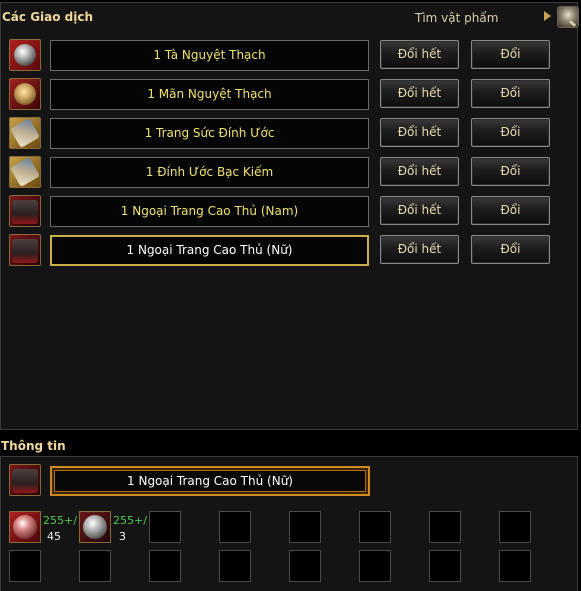  I want to click on play-arrow-icon, so click(547, 16).